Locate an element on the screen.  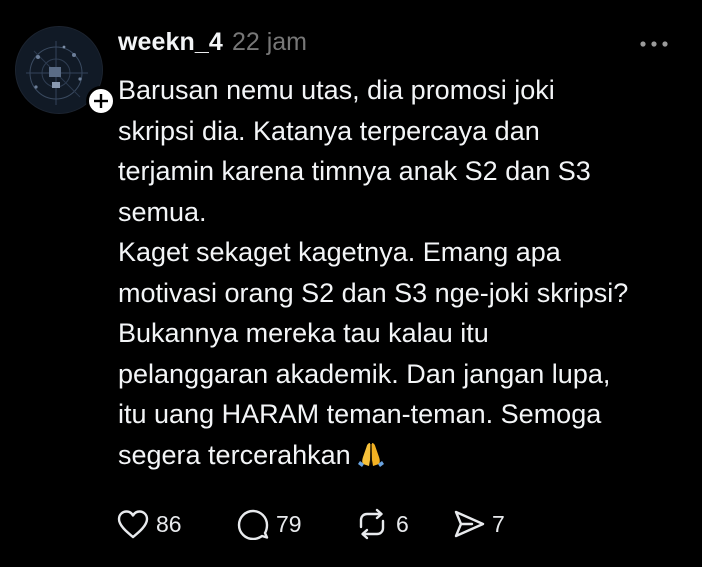
post-body-line: semua. is located at coordinates (162, 211).